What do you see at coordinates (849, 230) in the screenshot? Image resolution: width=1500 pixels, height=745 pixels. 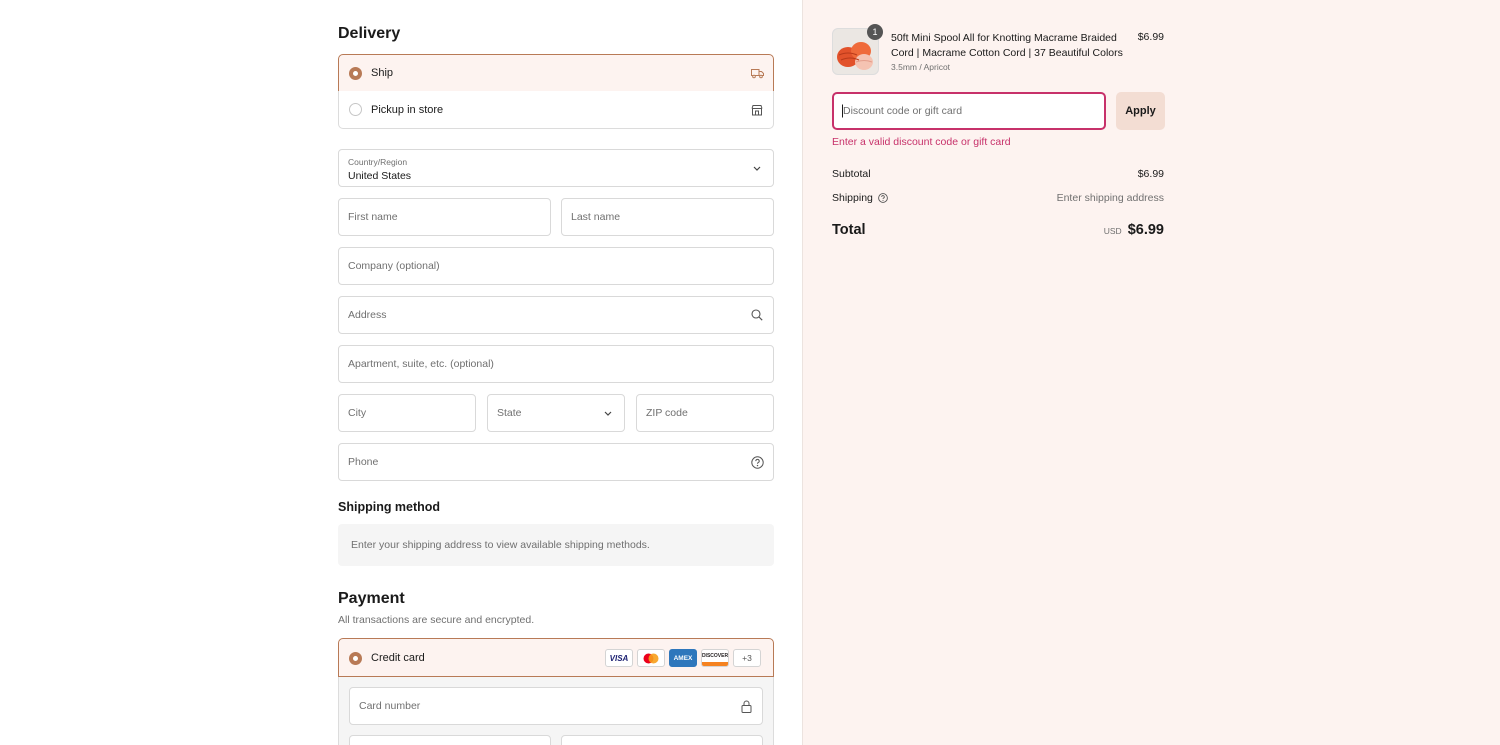 I see `total-label: Total` at bounding box center [849, 230].